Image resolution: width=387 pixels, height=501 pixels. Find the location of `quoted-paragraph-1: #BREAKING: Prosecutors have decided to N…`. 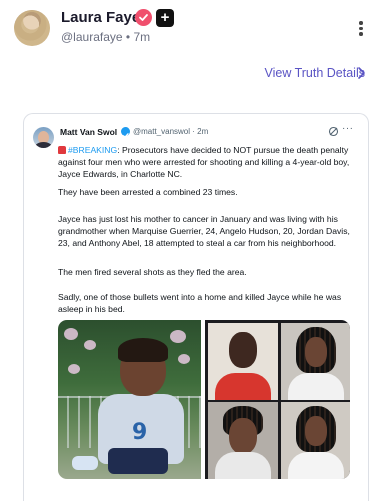

quoted-paragraph-1: #BREAKING: Prosecutors have decided to N… is located at coordinates (208, 162).